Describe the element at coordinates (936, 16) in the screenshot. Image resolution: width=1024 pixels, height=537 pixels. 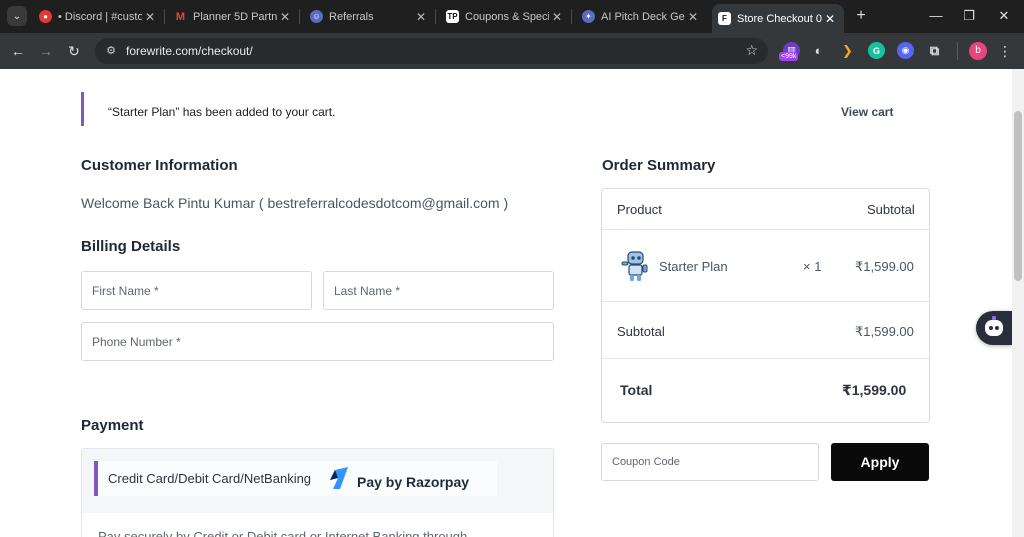
I see `minimize-icon: —` at that location.